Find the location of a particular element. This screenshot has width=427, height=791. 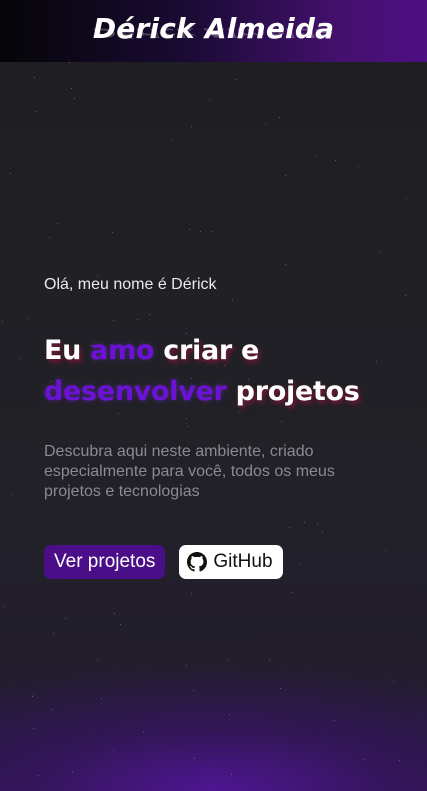

headline-part-2: criar e is located at coordinates (207, 350).